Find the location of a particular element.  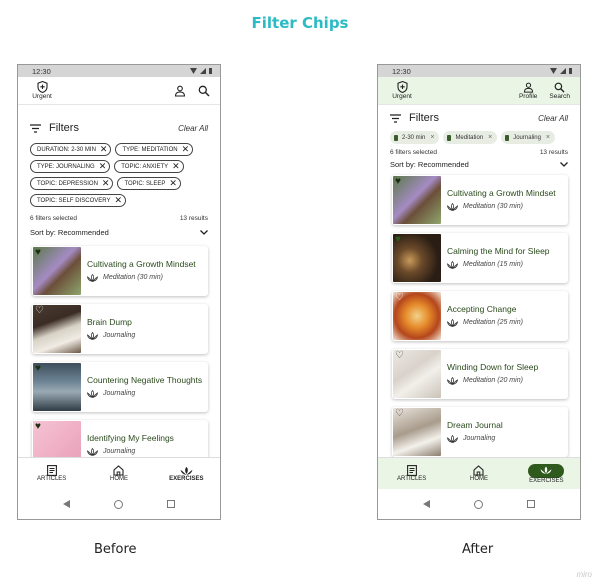

system-navigation-bar is located at coordinates (479, 504).